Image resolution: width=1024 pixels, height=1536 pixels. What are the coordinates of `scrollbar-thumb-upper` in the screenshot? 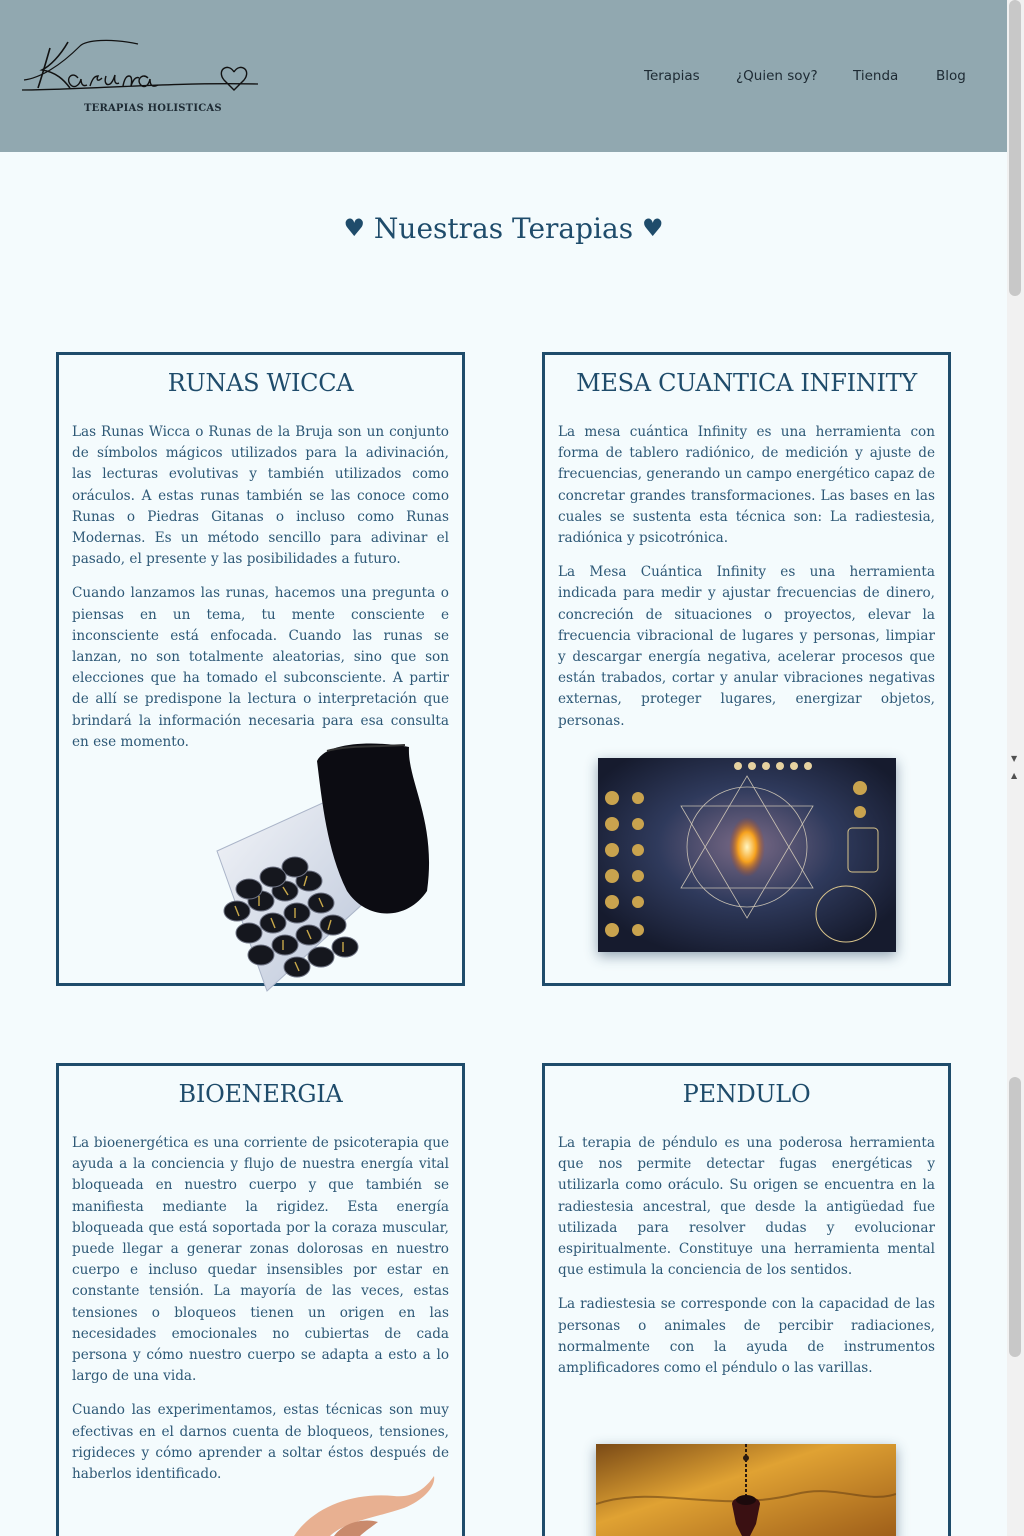 It's located at (1015, 148).